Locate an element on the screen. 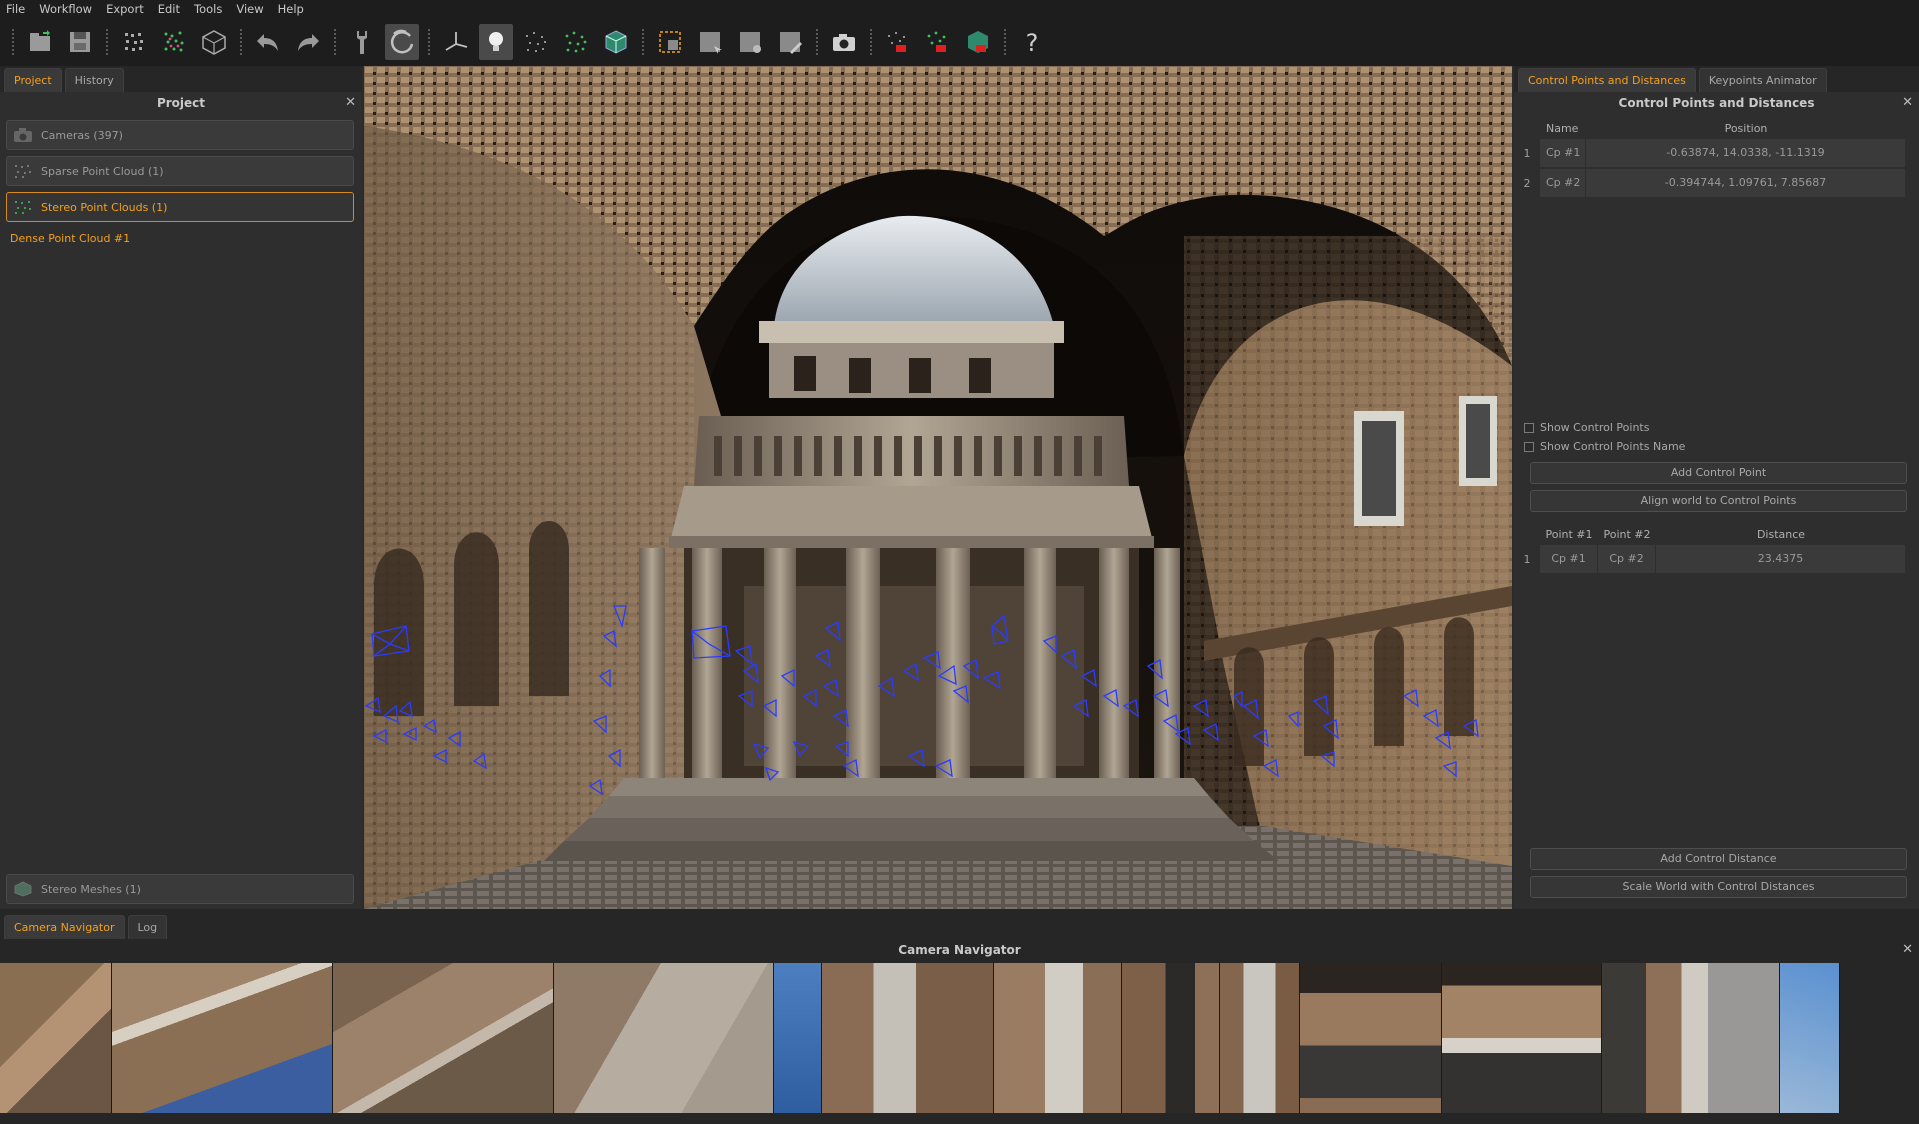 Image resolution: width=1919 pixels, height=1124 pixels. show-control-points-name-option: Show Control Points Name is located at coordinates (1721, 446).